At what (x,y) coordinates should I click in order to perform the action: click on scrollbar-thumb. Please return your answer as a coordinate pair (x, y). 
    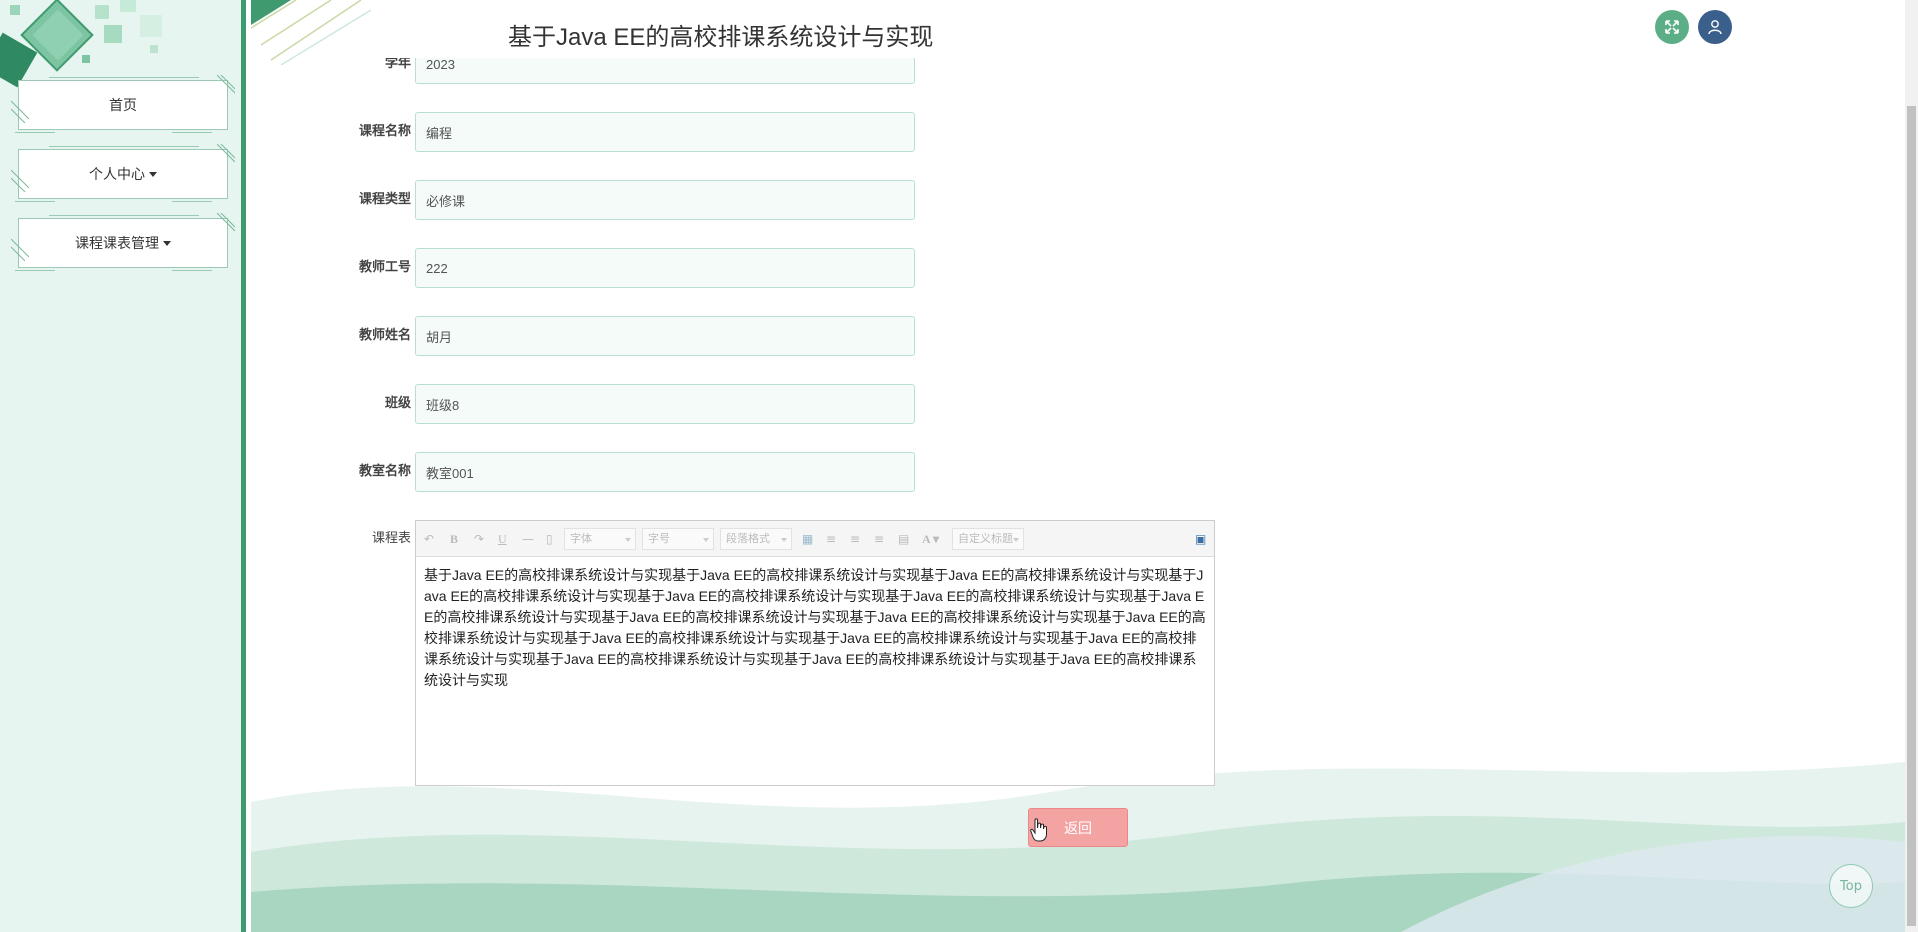
    Looking at the image, I should click on (1911, 516).